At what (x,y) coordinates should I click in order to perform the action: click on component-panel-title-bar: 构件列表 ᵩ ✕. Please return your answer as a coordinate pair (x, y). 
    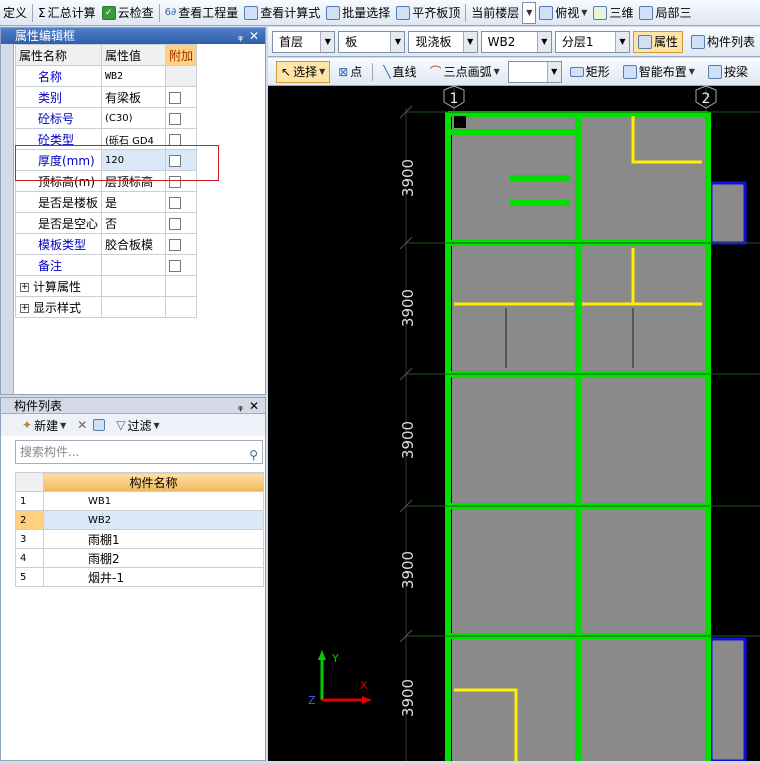
    Looking at the image, I should click on (133, 406).